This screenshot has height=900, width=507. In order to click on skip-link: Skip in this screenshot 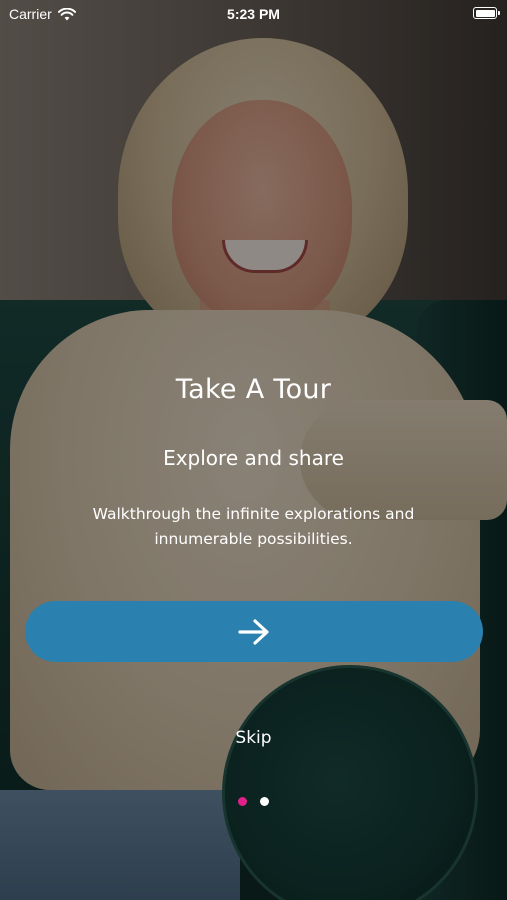, I will do `click(253, 738)`.